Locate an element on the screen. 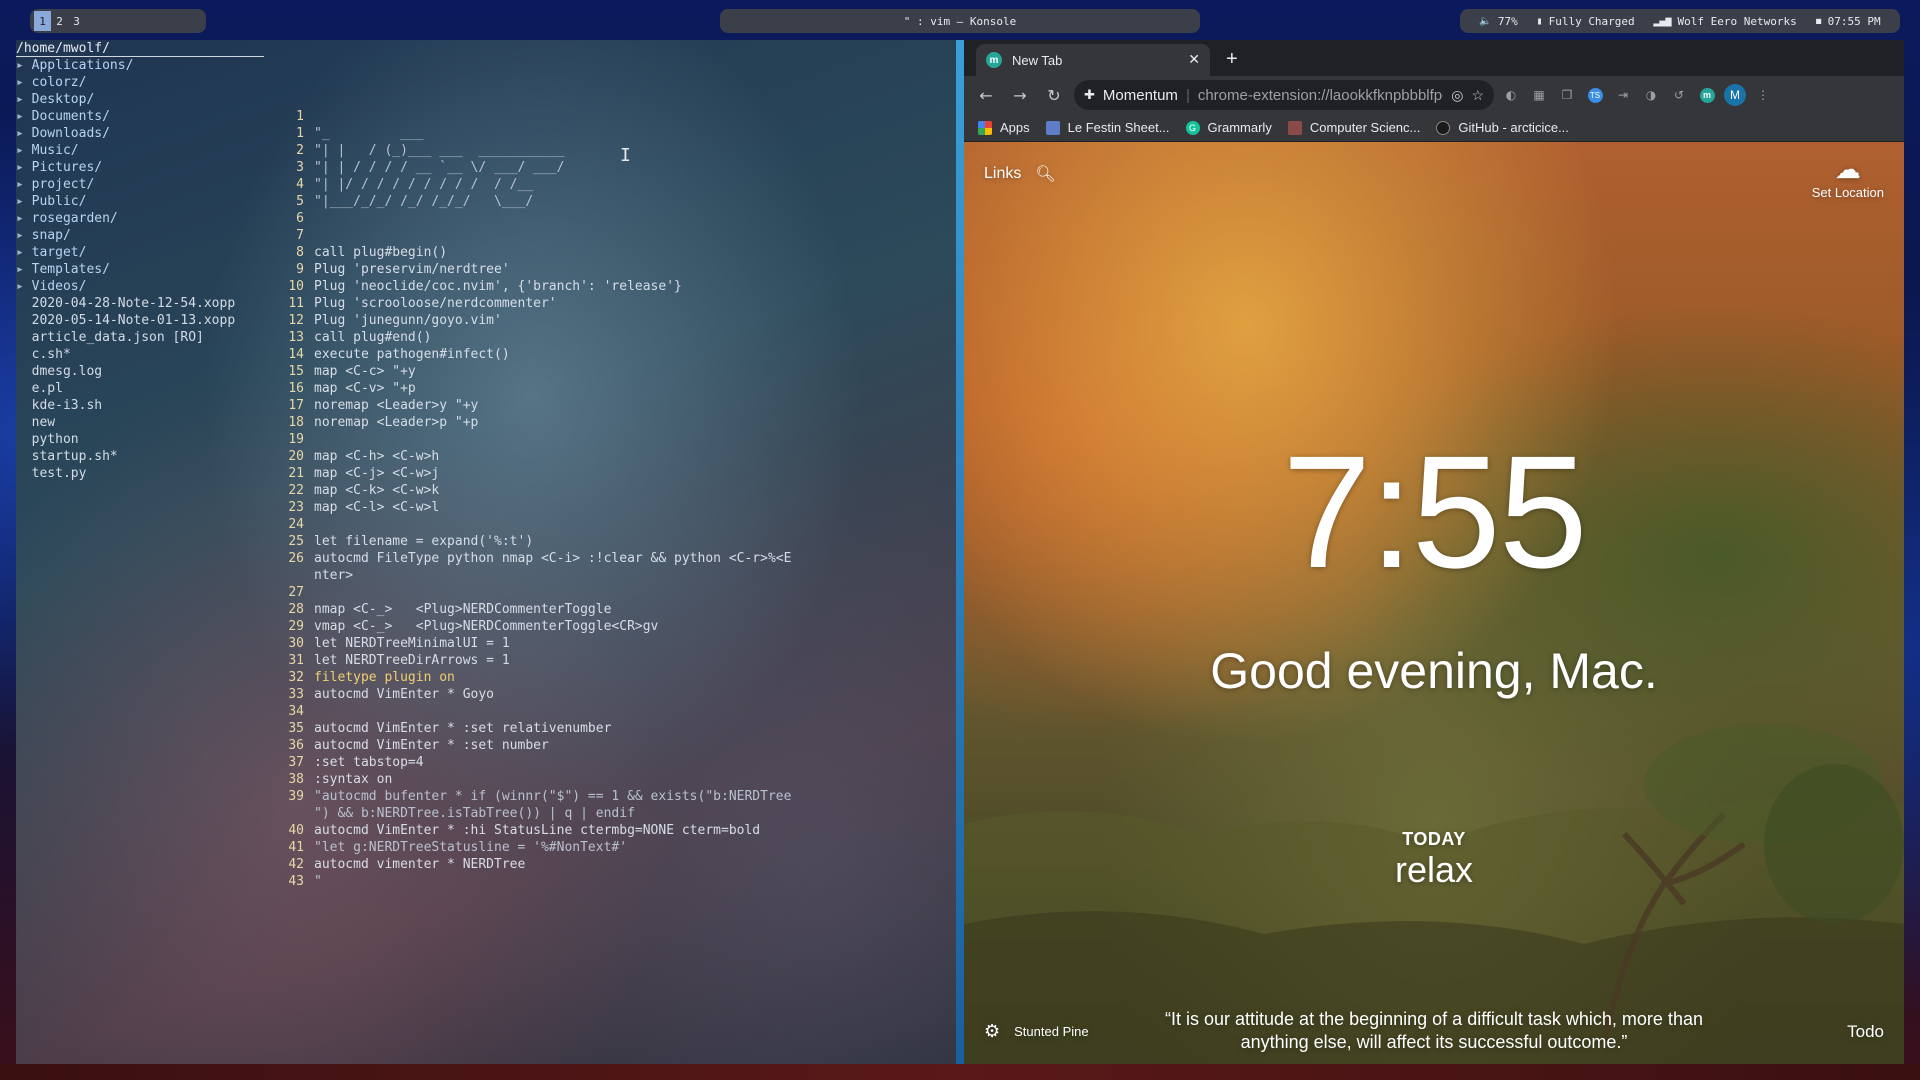 The width and height of the screenshot is (1920, 1080). tree-file: c.sh* is located at coordinates (141, 354).